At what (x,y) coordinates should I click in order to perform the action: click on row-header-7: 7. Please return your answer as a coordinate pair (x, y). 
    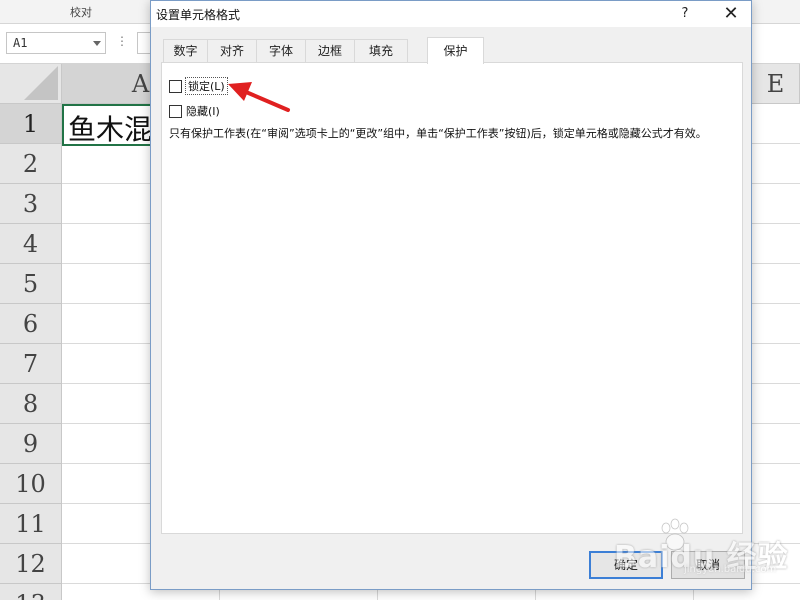
    Looking at the image, I should click on (31, 364).